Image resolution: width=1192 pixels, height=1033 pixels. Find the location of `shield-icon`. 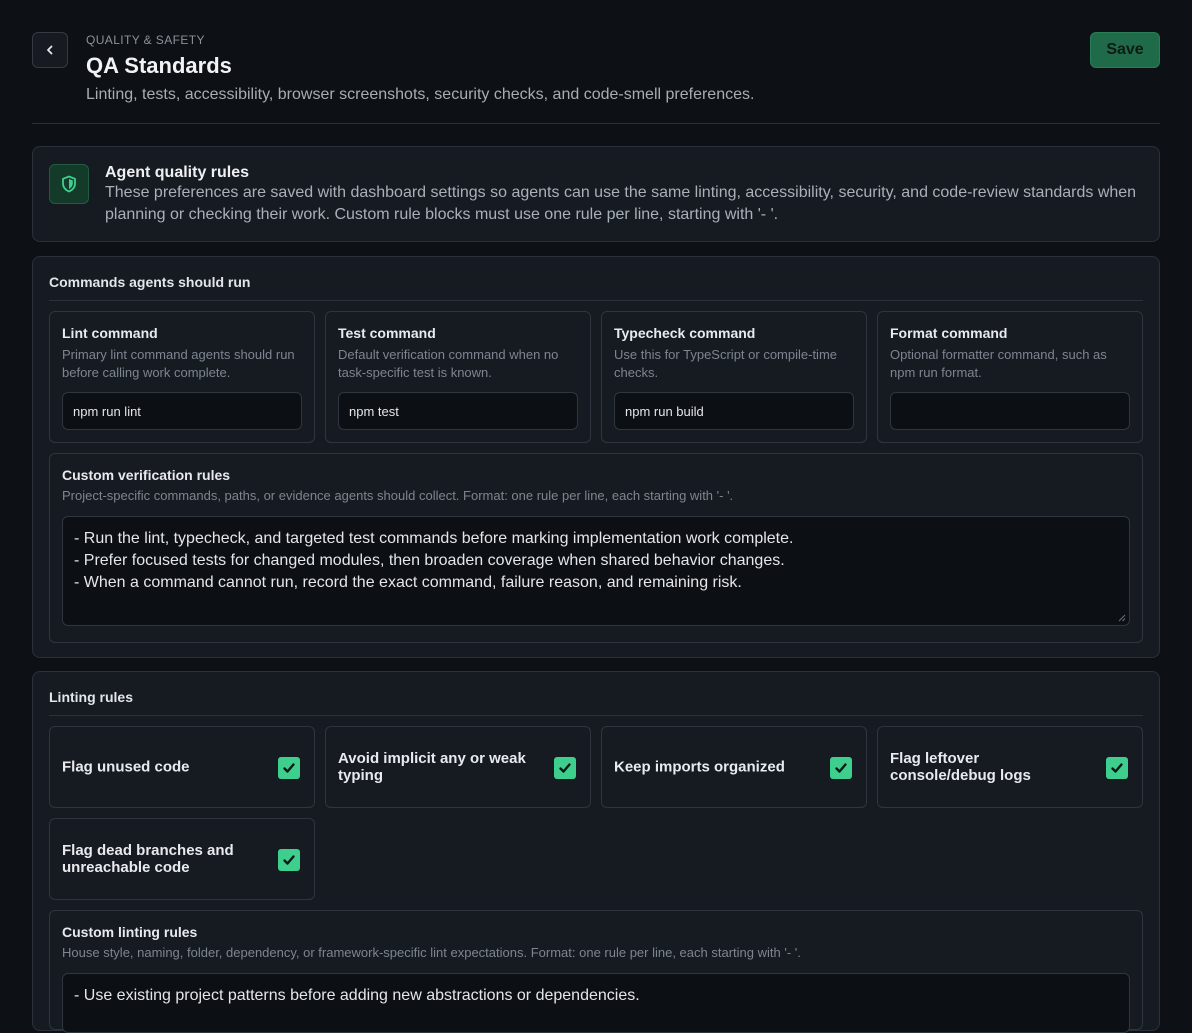

shield-icon is located at coordinates (69, 184).